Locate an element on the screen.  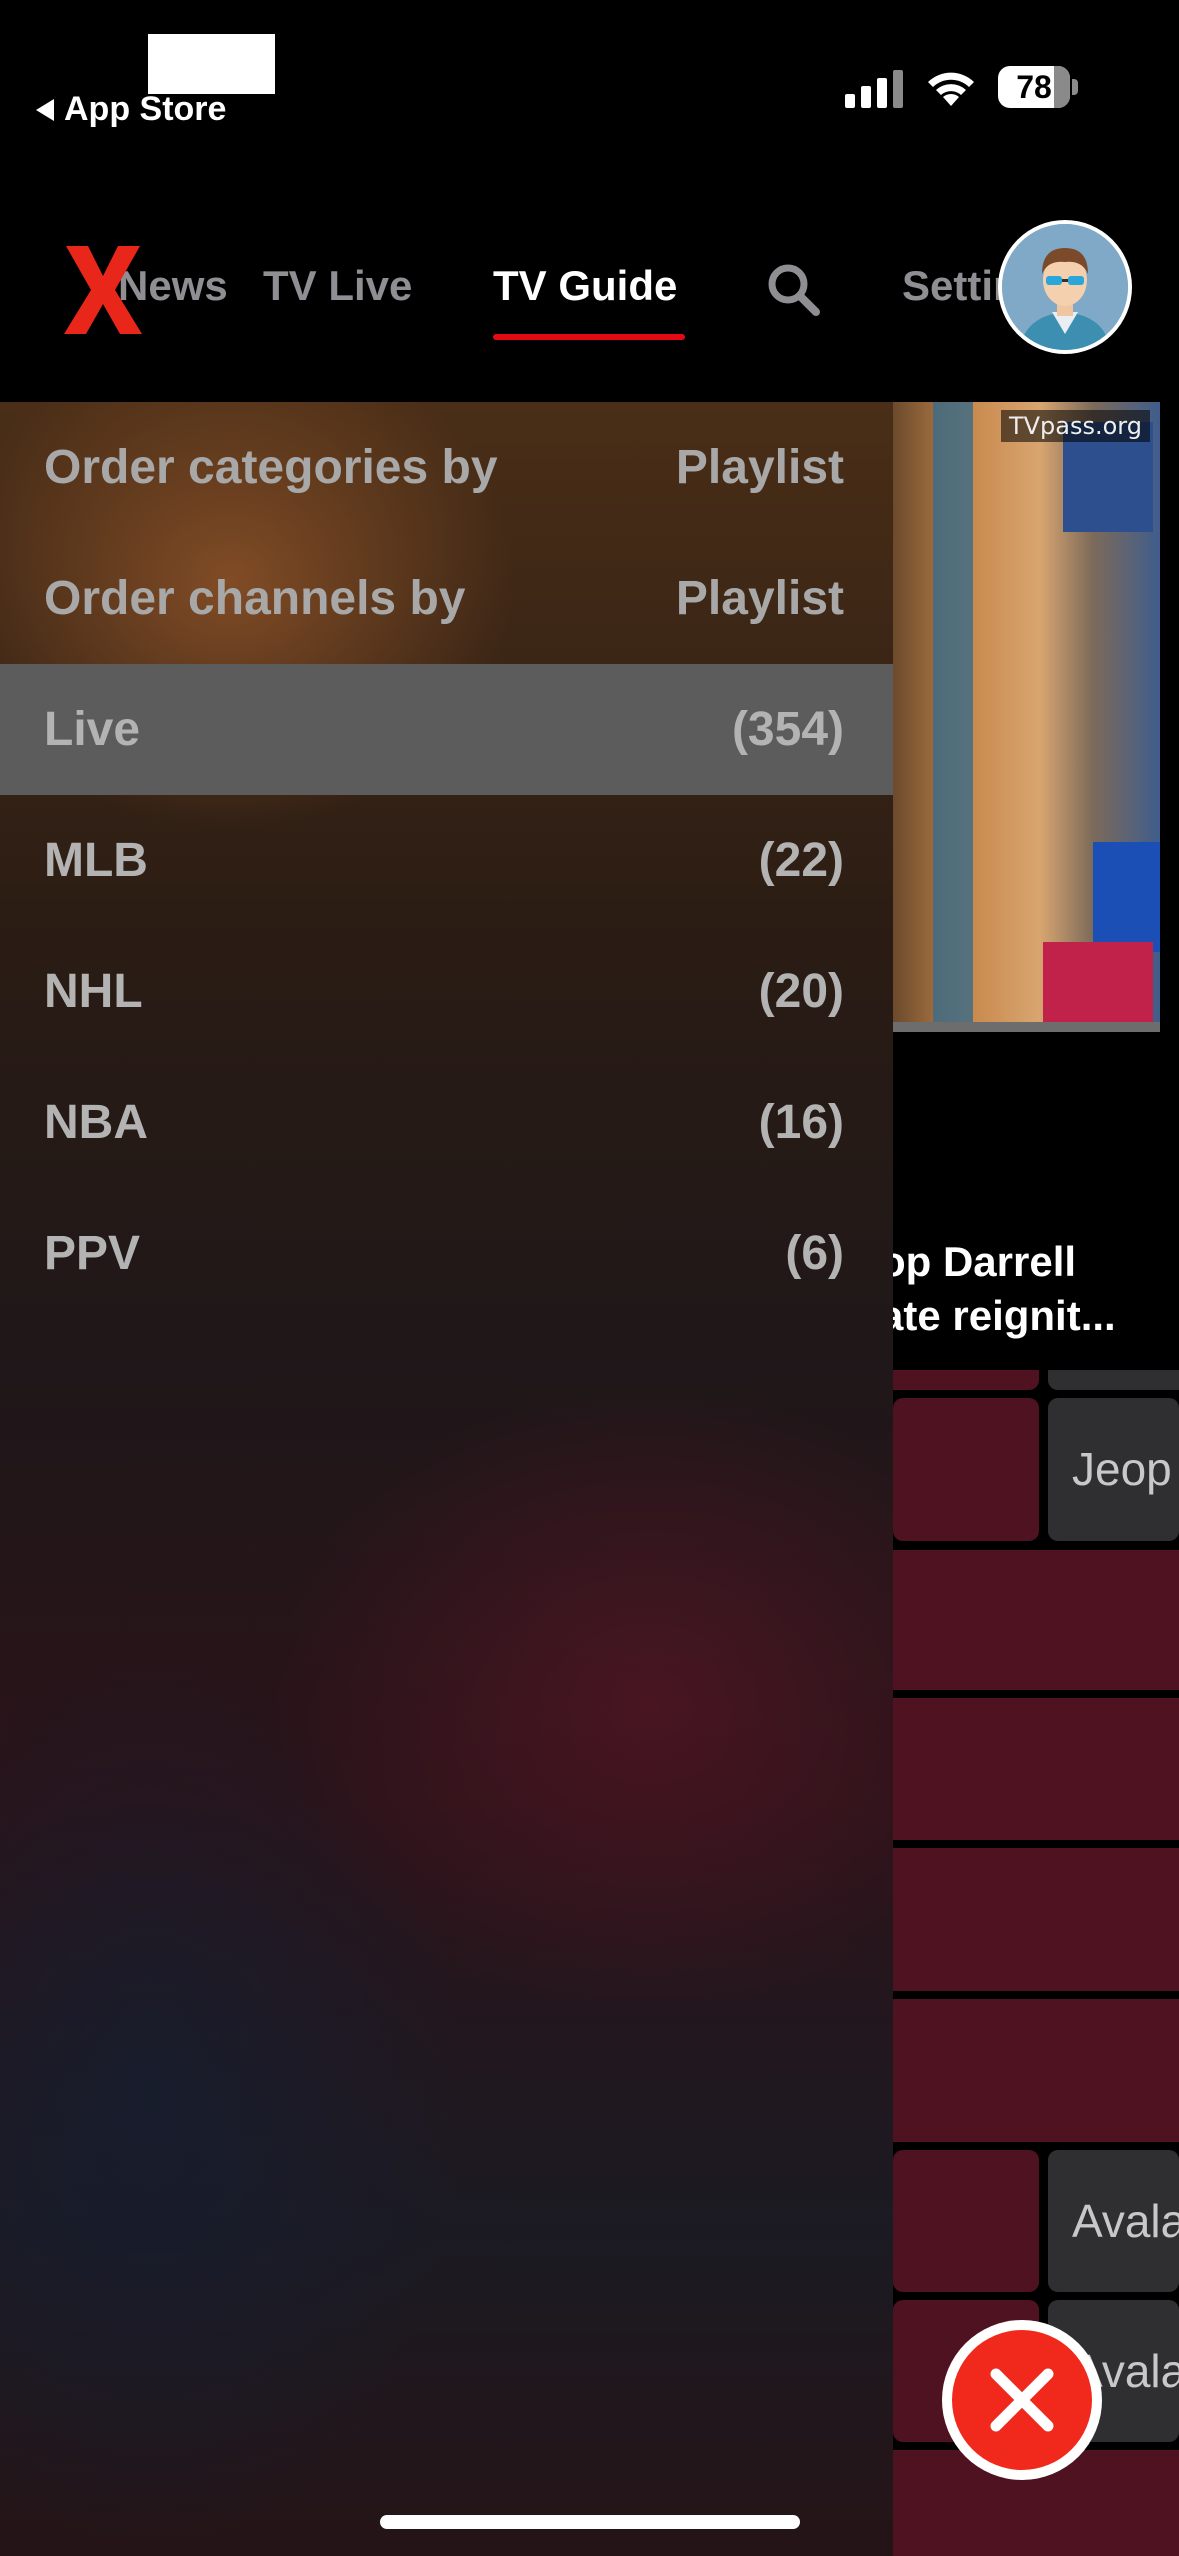
program-label: Avala is located at coordinates (1125, 2221).